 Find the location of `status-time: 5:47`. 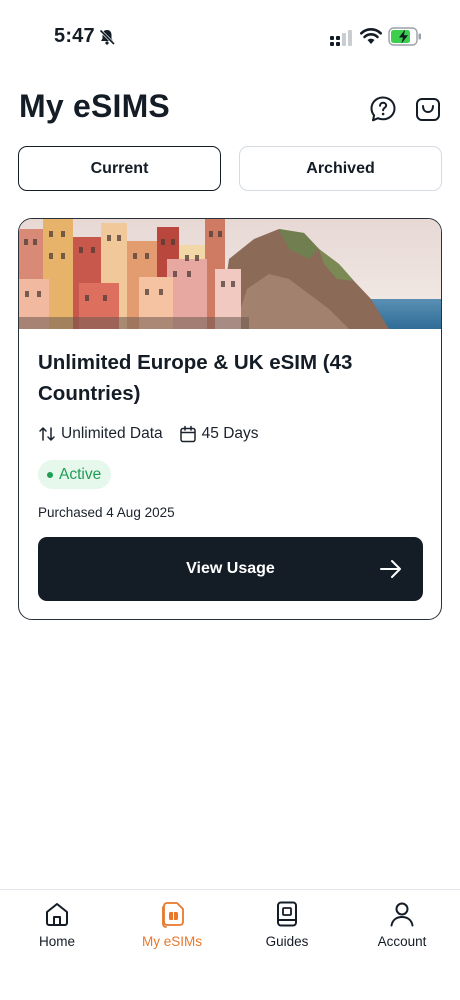

status-time: 5:47 is located at coordinates (74, 36).